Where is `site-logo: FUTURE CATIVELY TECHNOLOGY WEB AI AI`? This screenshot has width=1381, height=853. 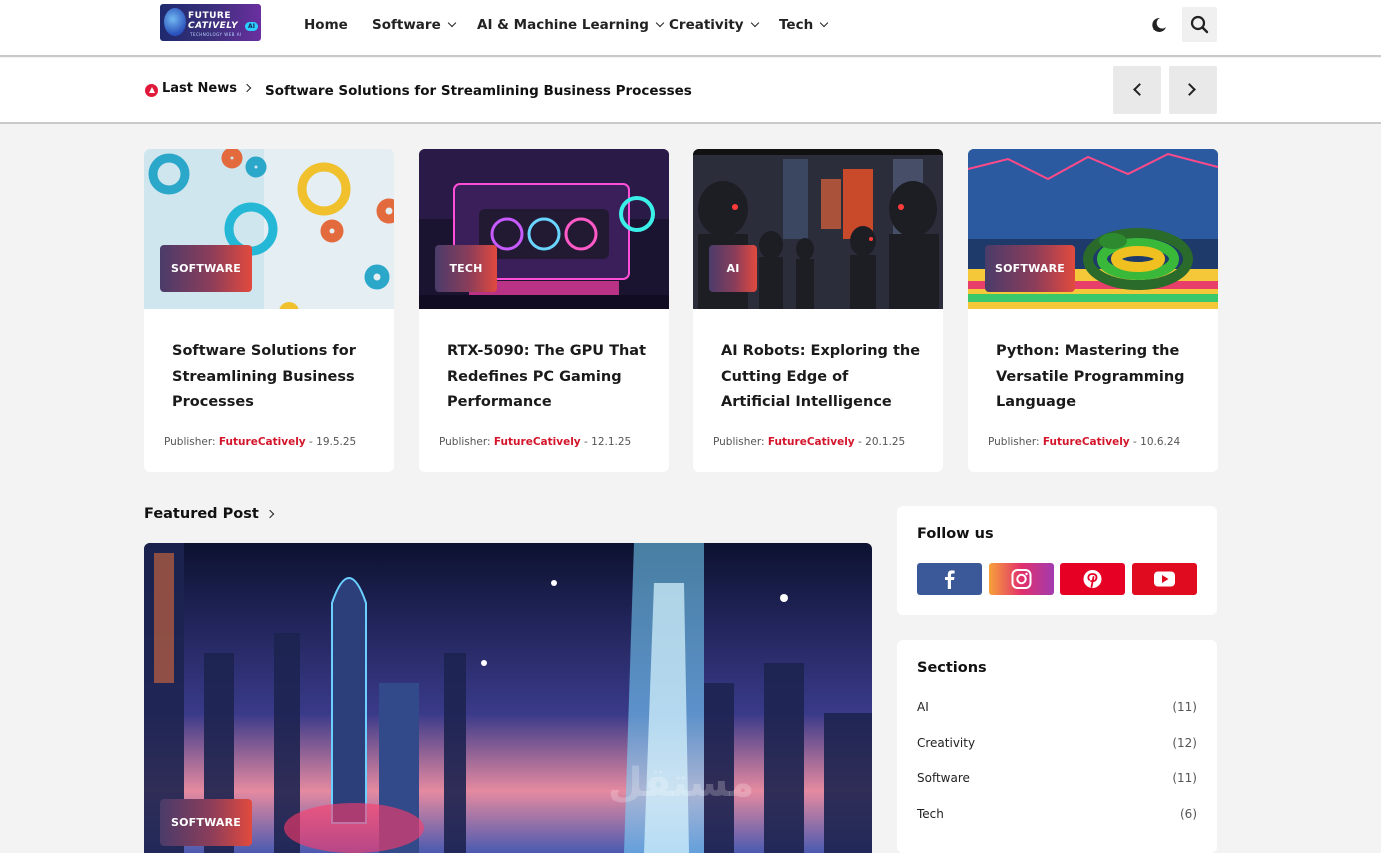 site-logo: FUTURE CATIVELY TECHNOLOGY WEB AI AI is located at coordinates (210, 22).